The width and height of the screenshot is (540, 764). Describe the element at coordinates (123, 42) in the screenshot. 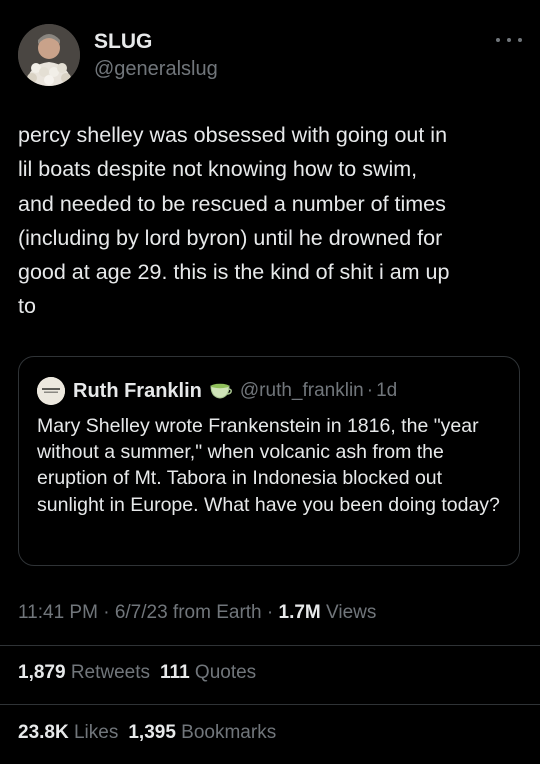

I see `author-display-name: SLUG` at that location.